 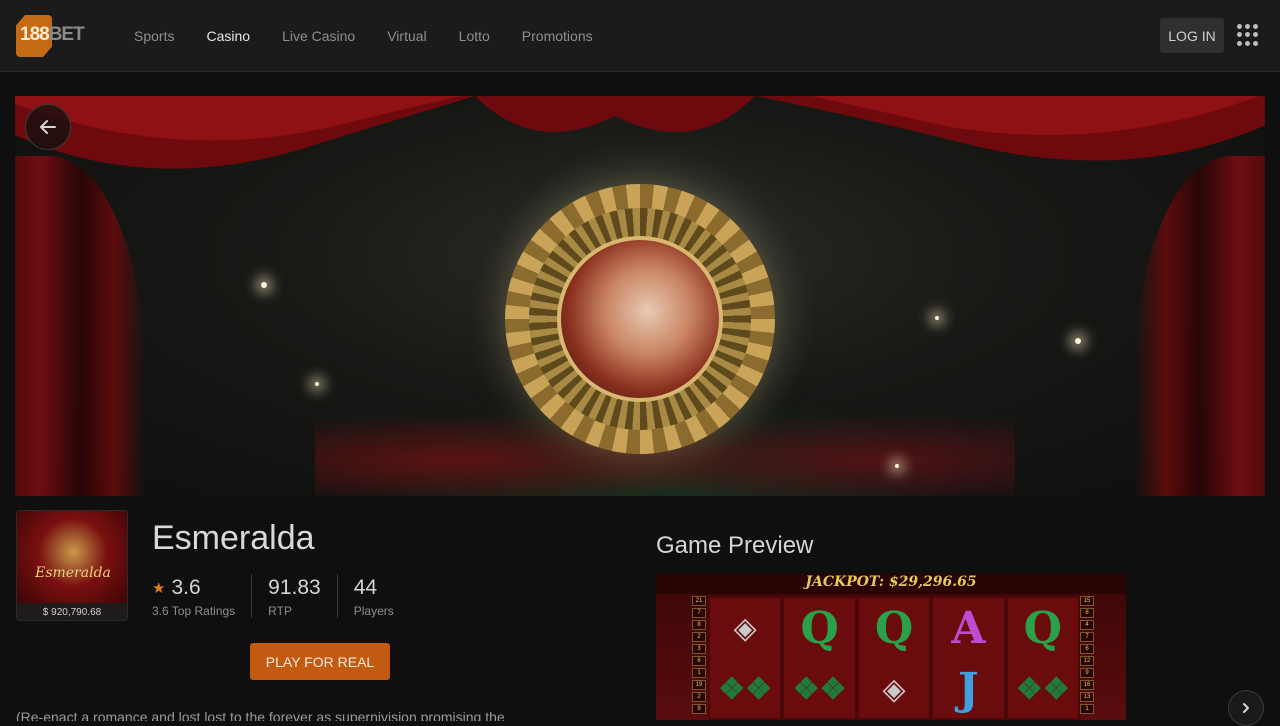 I want to click on app-grid-icon, so click(x=1248, y=35).